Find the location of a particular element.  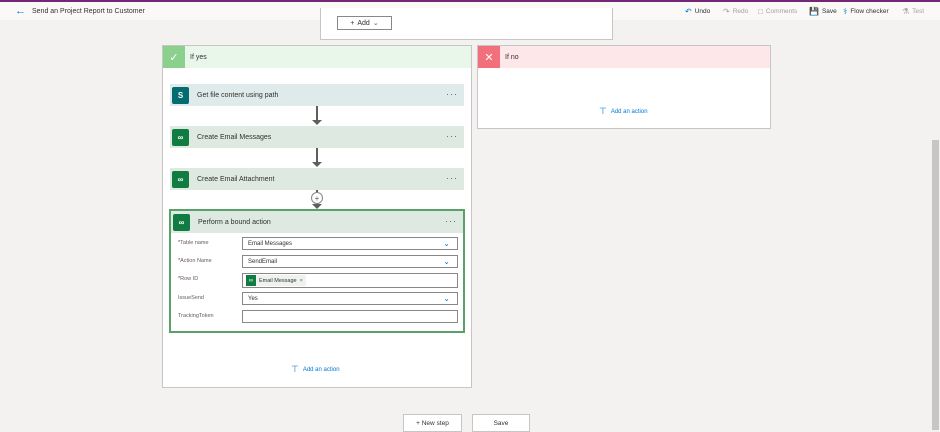

add-action-yes: ⊤ Add an action is located at coordinates (315, 369).